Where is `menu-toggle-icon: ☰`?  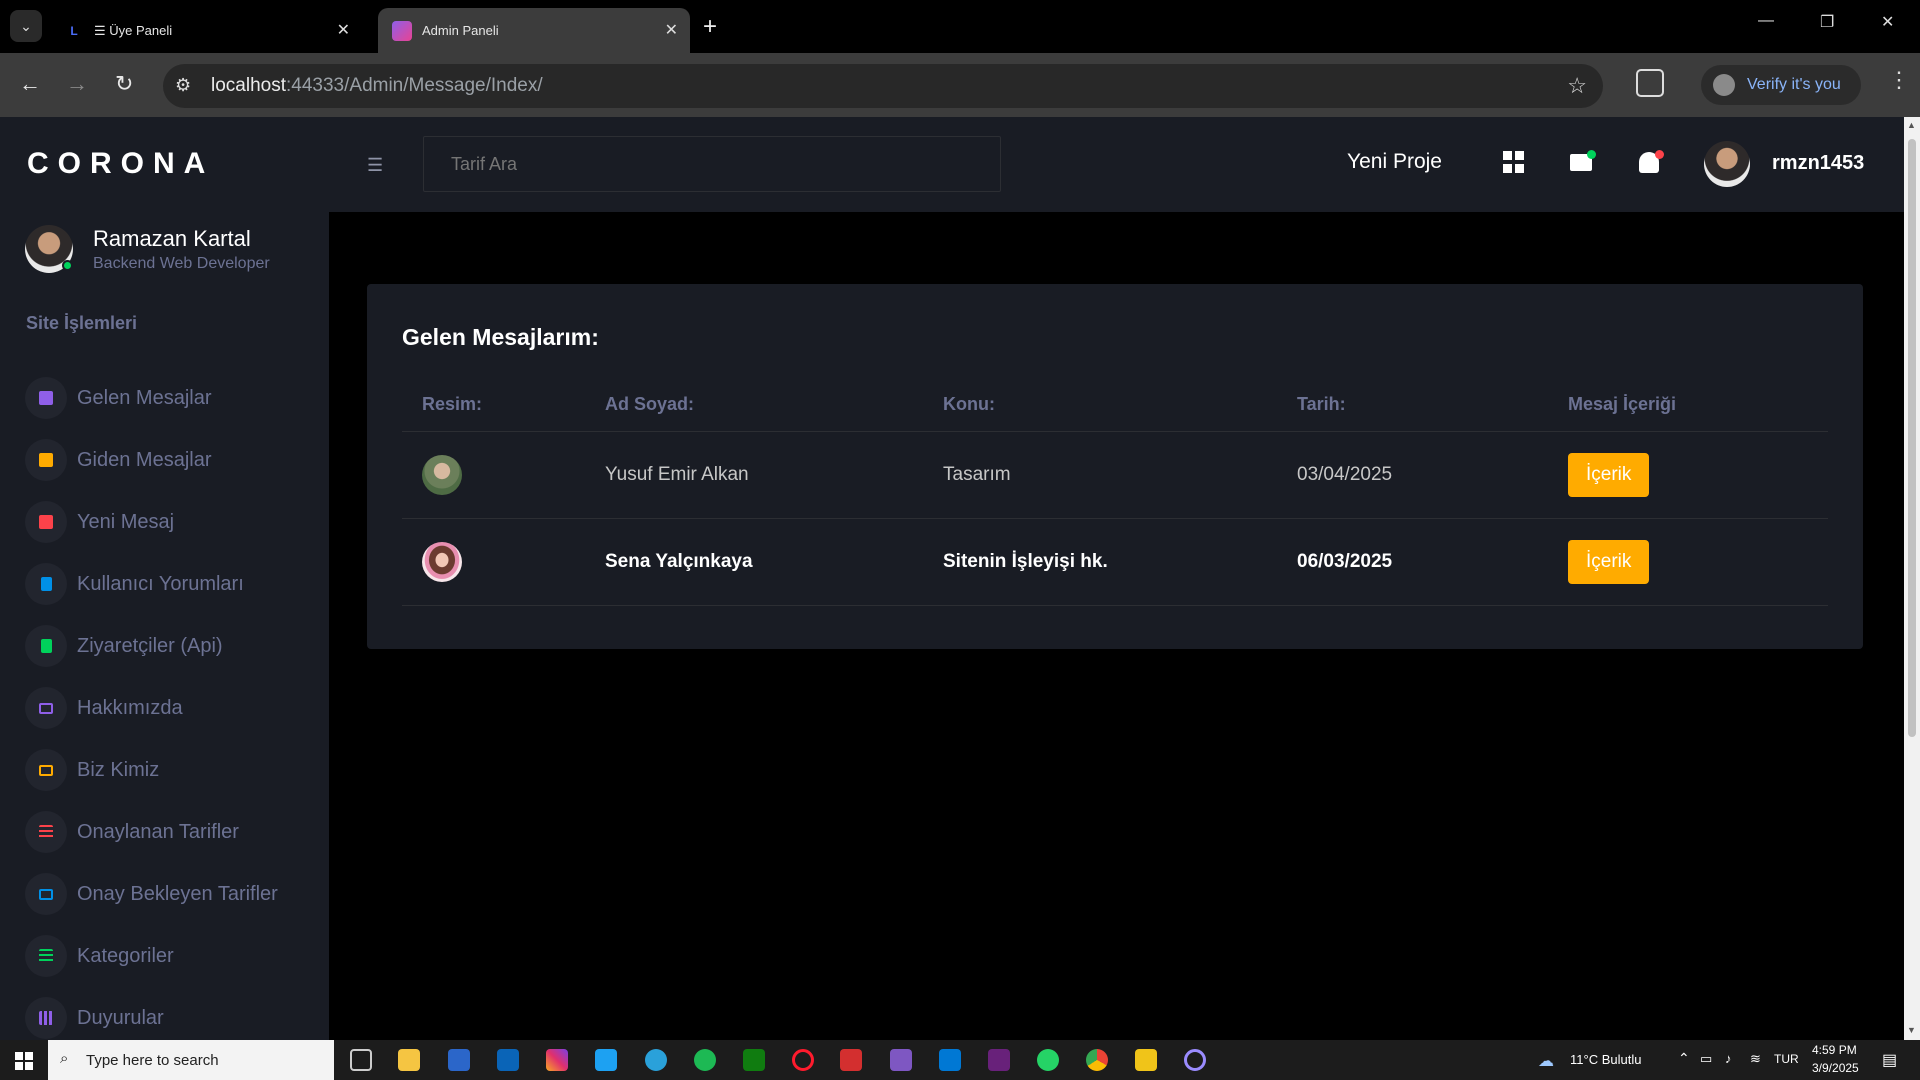 menu-toggle-icon: ☰ is located at coordinates (375, 165).